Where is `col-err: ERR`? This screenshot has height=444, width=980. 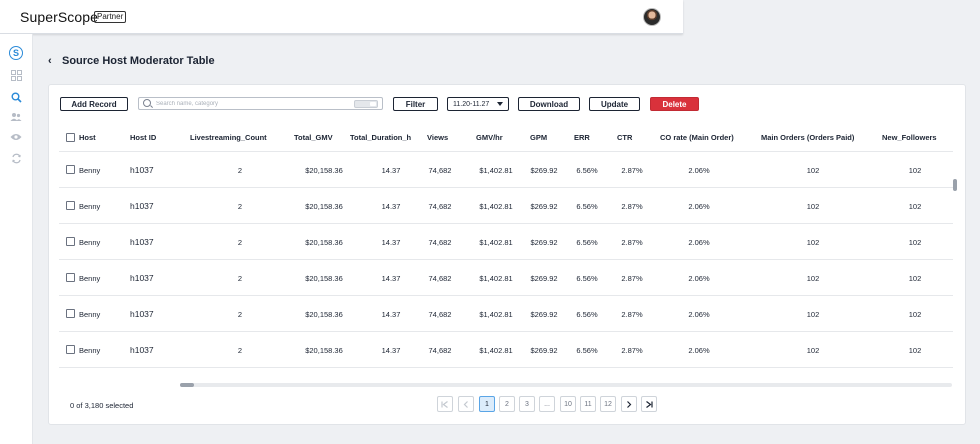
col-err: ERR is located at coordinates (582, 137).